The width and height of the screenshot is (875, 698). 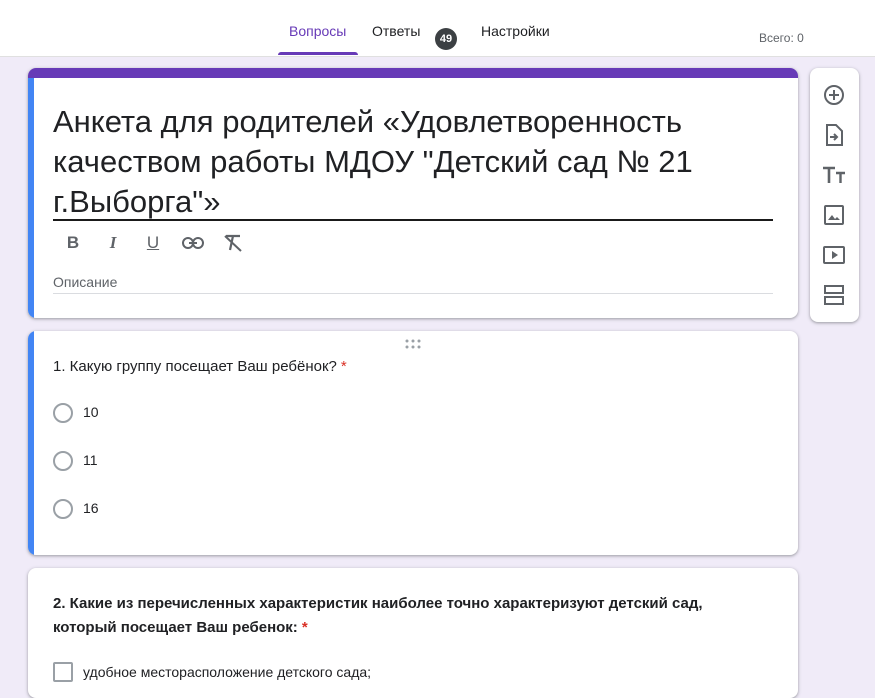 I want to click on image-icon, so click(x=834, y=215).